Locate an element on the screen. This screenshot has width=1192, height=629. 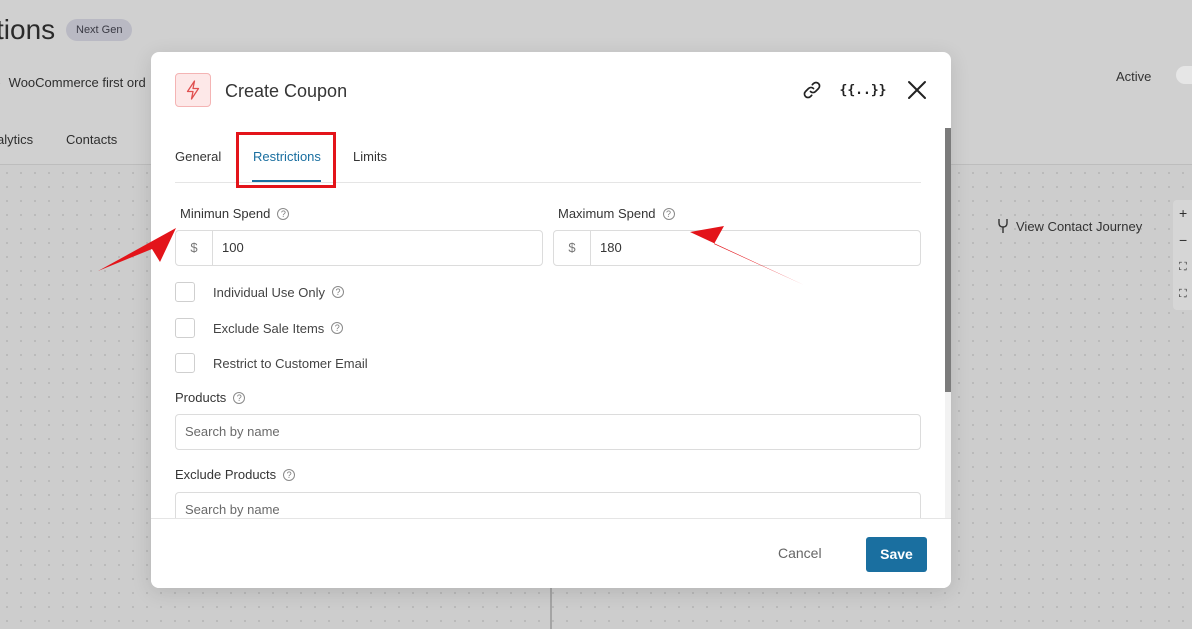
exclude-products-label: Exclude Products ? is located at coordinates (235, 474).